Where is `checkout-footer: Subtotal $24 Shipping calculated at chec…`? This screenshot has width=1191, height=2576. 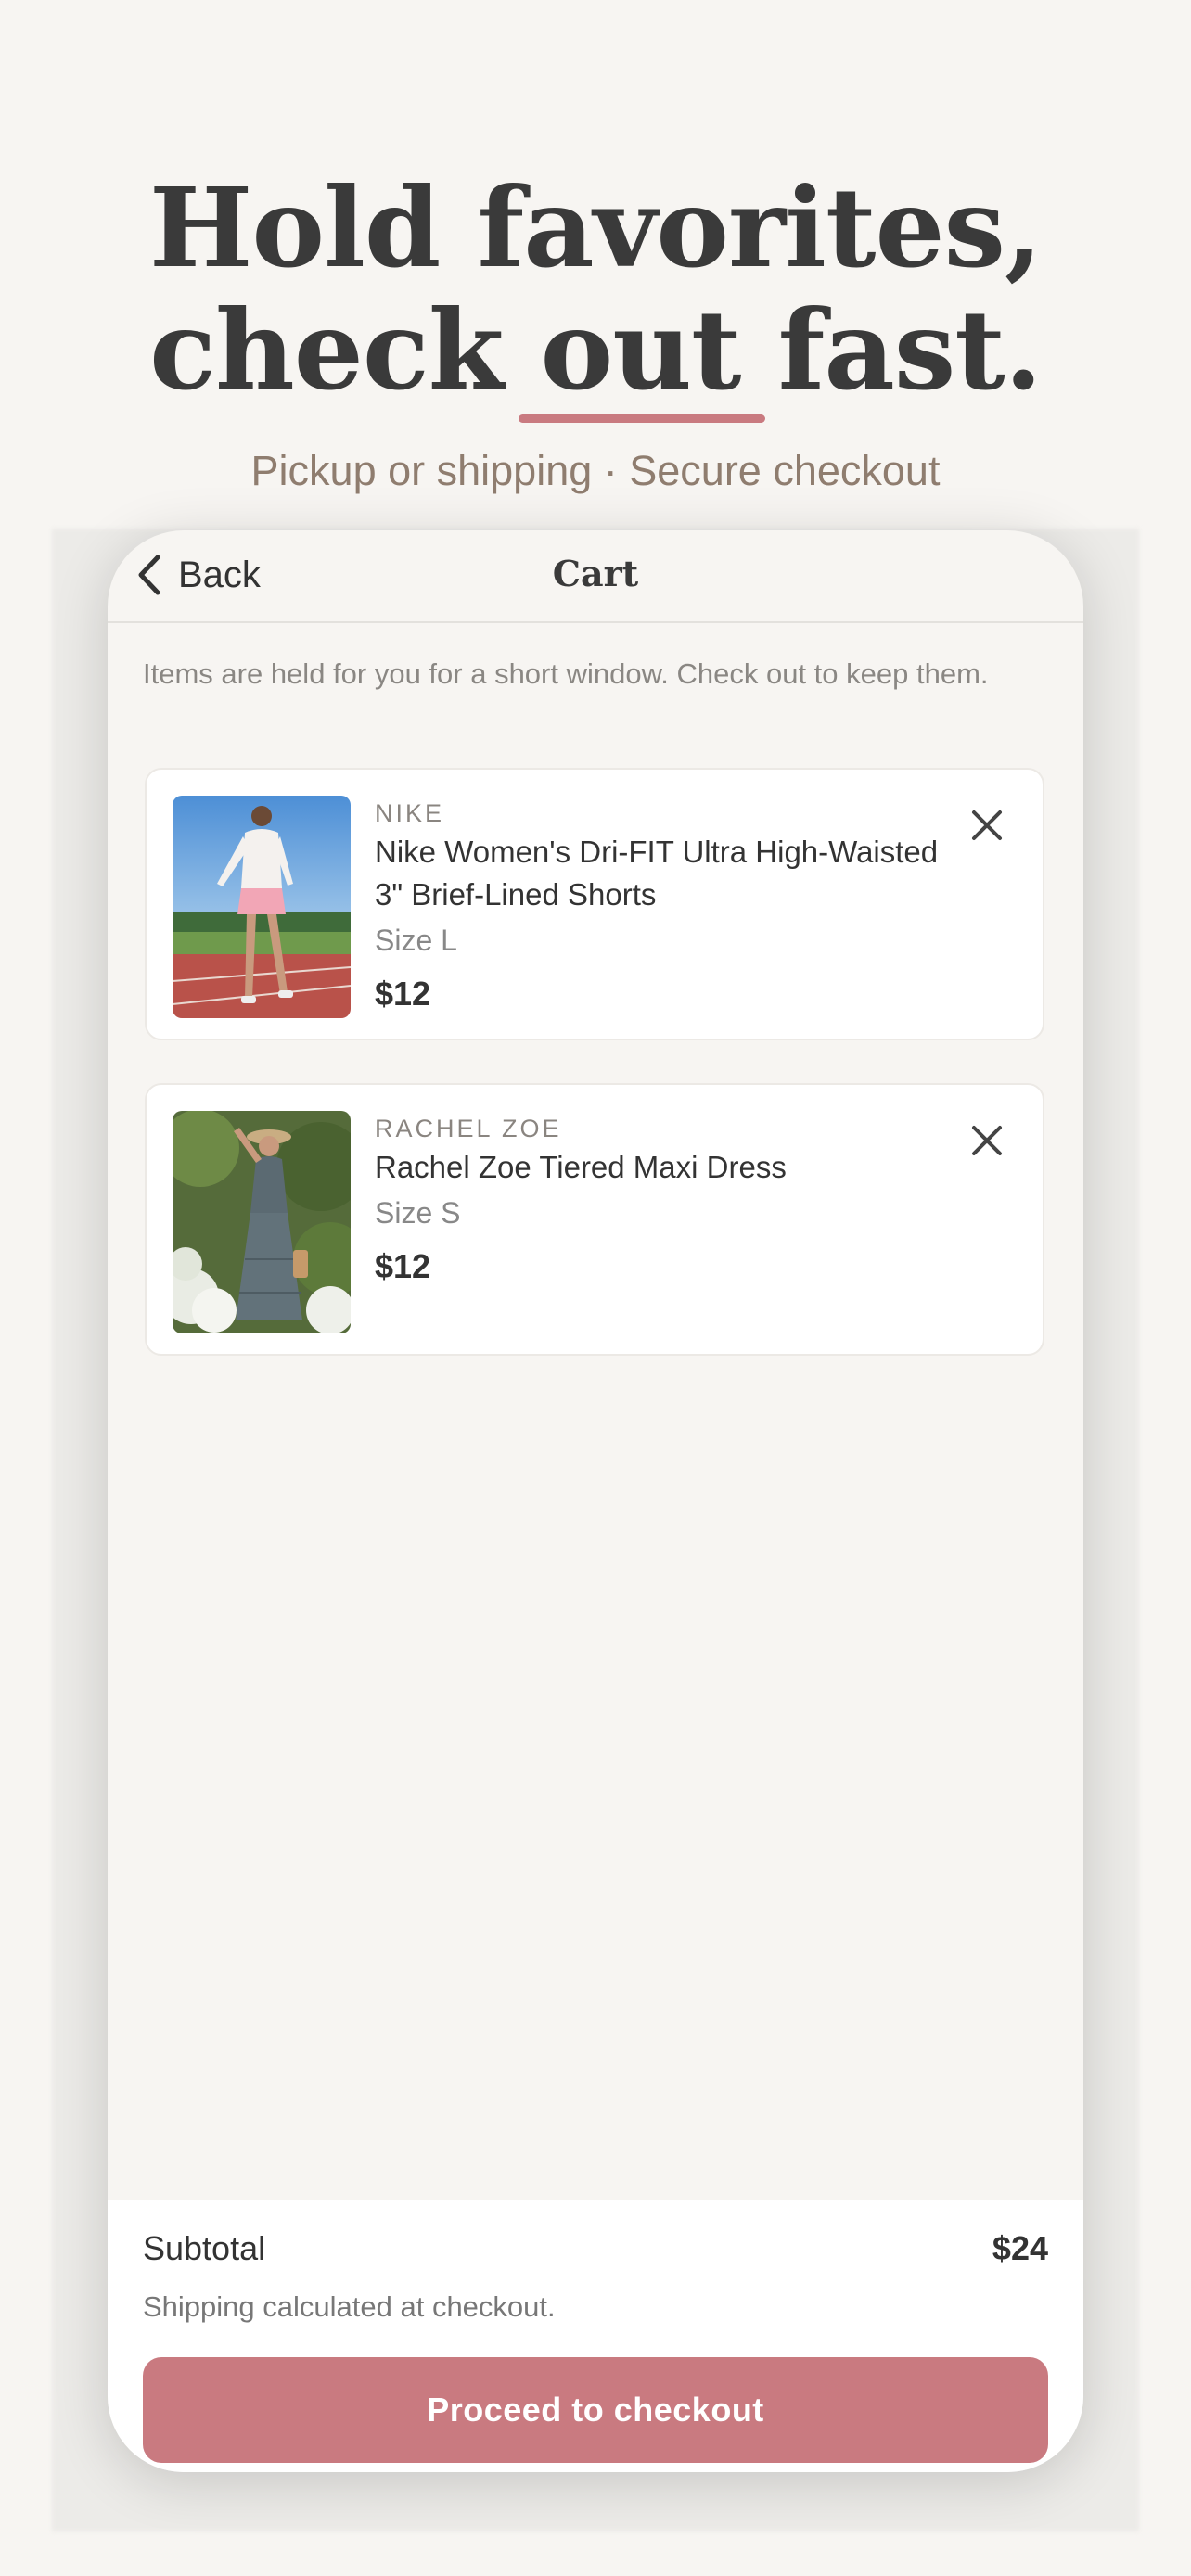
checkout-footer: Subtotal $24 Shipping calculated at chec… is located at coordinates (595, 2336).